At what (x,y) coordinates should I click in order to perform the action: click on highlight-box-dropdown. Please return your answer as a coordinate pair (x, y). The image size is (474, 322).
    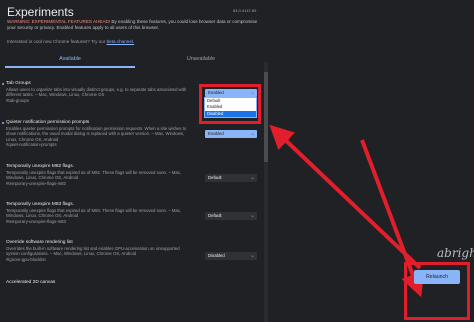
    Looking at the image, I should click on (230, 104).